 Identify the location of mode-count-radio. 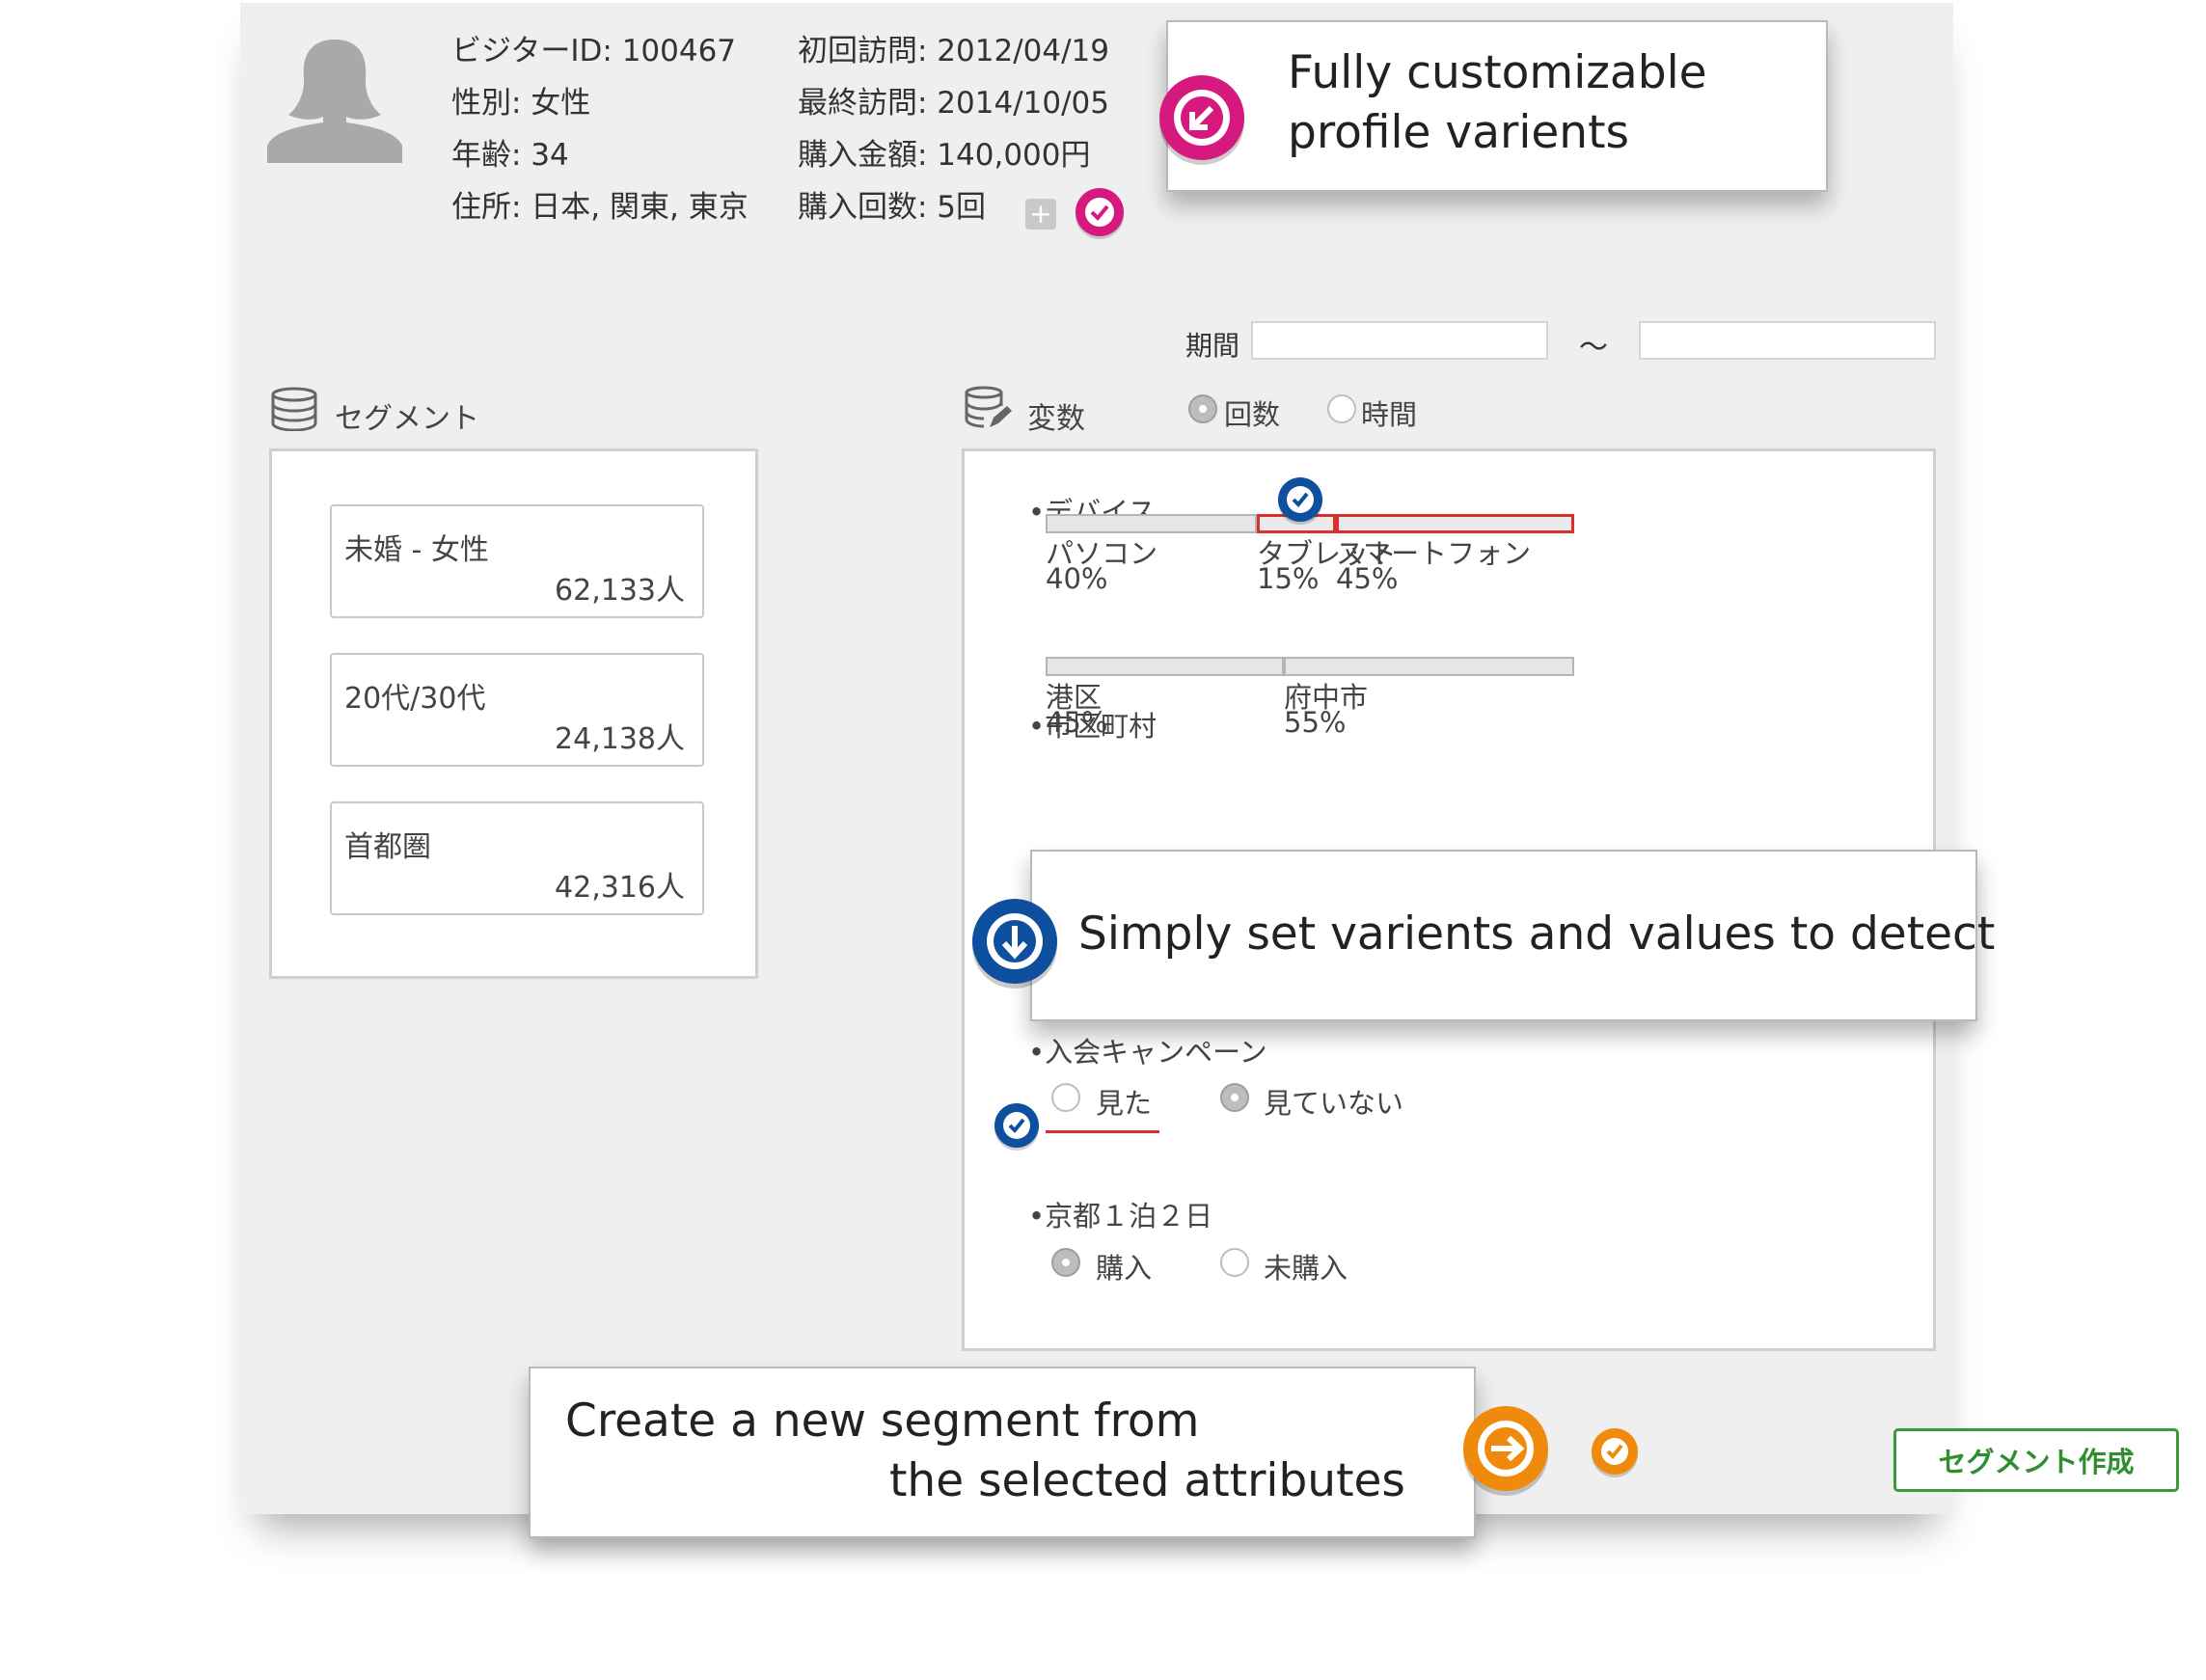
(1202, 409).